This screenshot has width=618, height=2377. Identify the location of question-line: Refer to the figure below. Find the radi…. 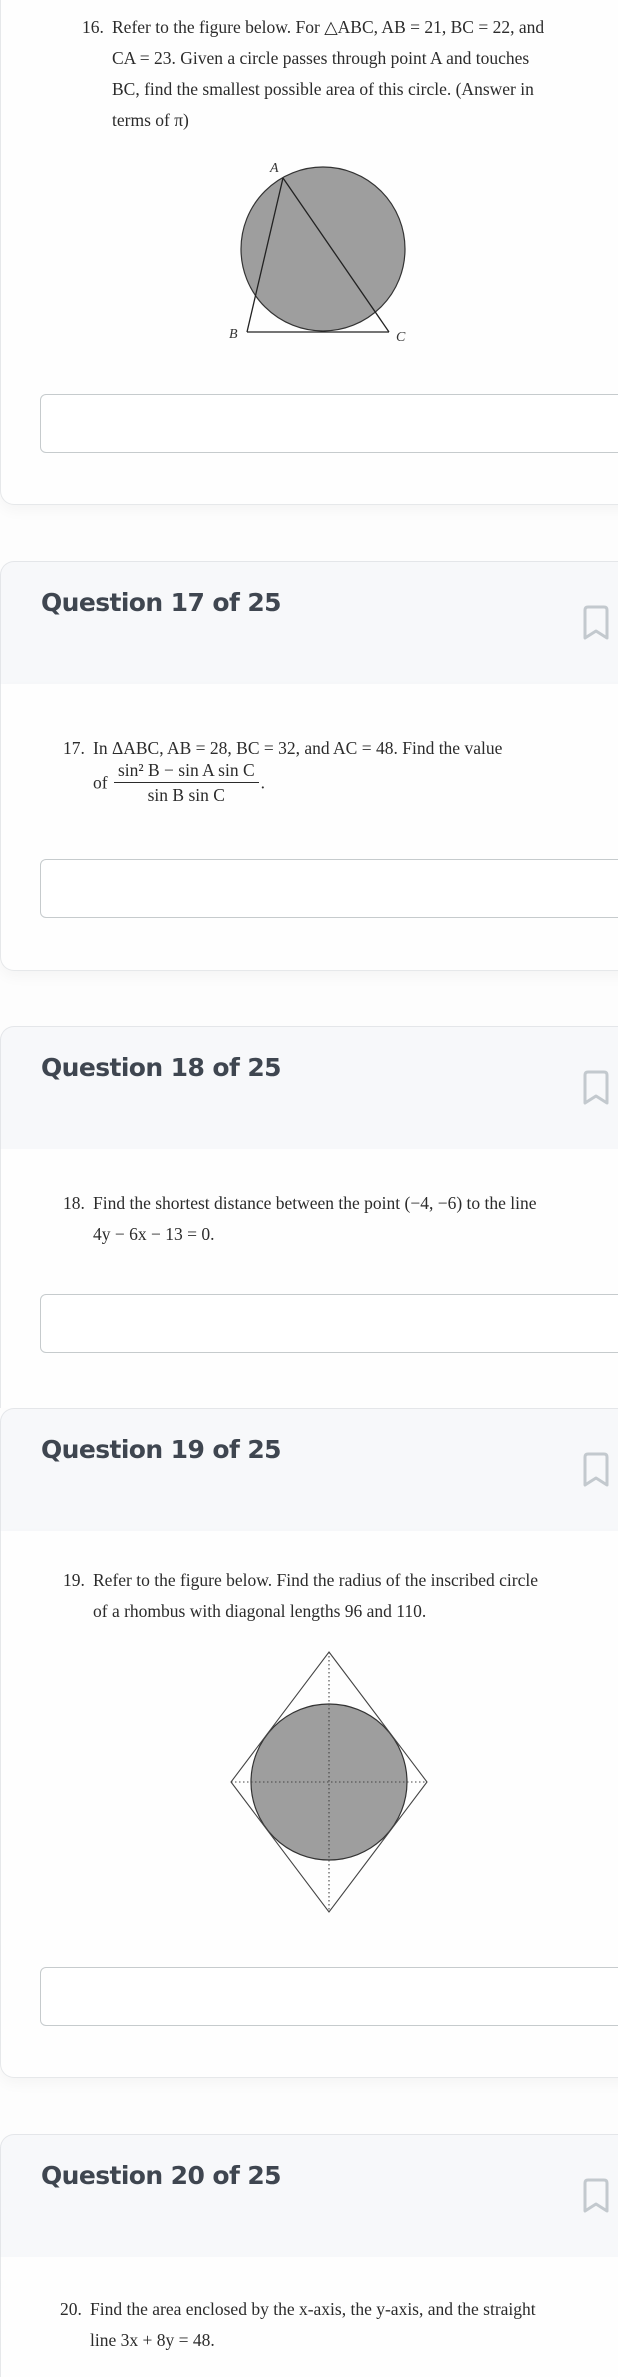
(315, 1580).